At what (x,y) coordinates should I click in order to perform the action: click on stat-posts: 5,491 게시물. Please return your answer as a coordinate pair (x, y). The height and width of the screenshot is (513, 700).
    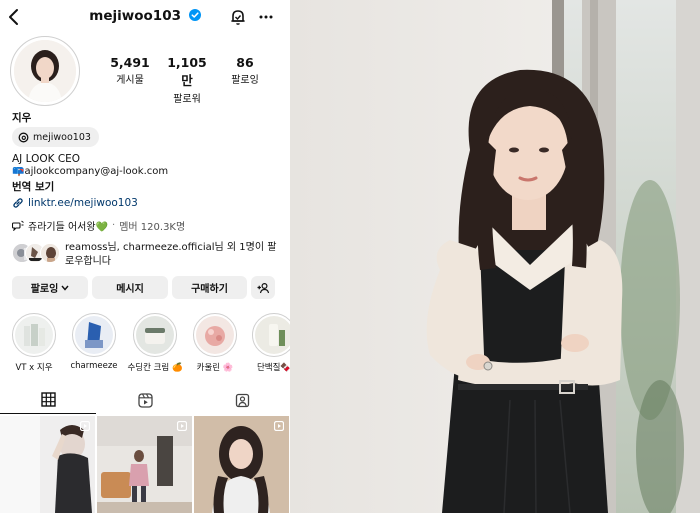
    Looking at the image, I should click on (130, 70).